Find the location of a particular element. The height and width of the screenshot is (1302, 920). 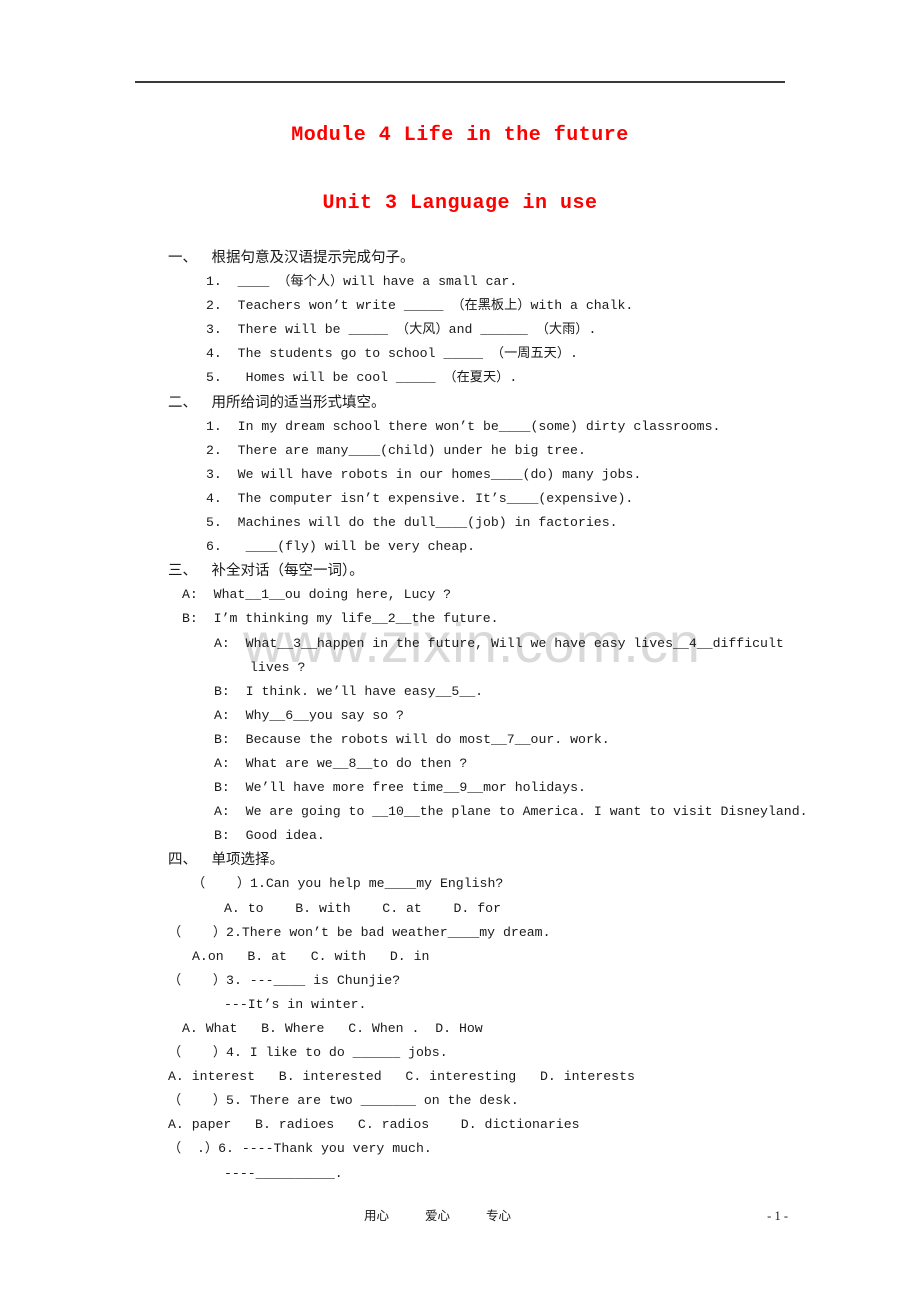

choice-question: （ .）6. ----Thank you very much. is located at coordinates (300, 1149).